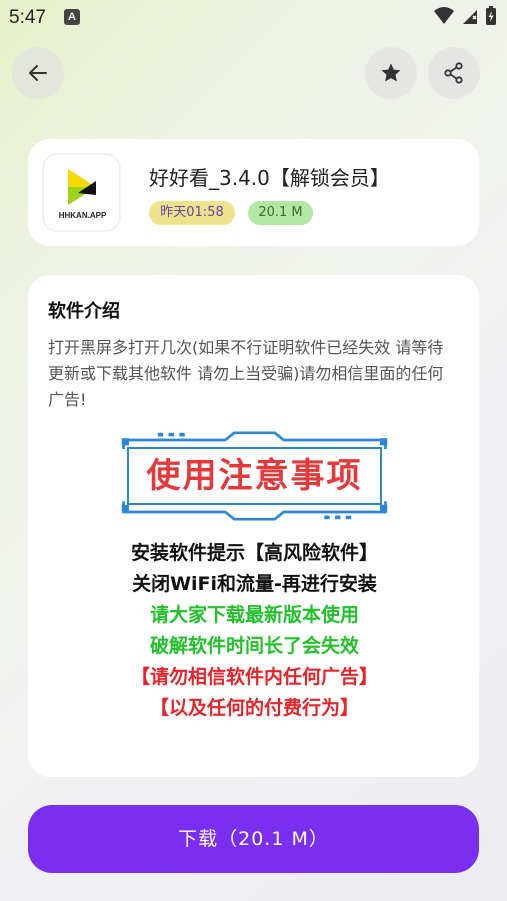  Describe the element at coordinates (27, 17) in the screenshot. I see `status-time: 5:47` at that location.